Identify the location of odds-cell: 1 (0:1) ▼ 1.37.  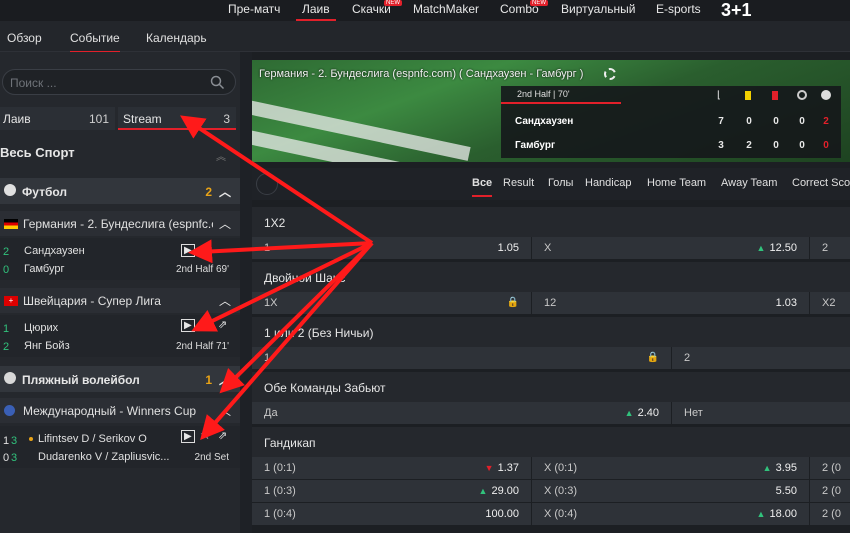
(392, 468).